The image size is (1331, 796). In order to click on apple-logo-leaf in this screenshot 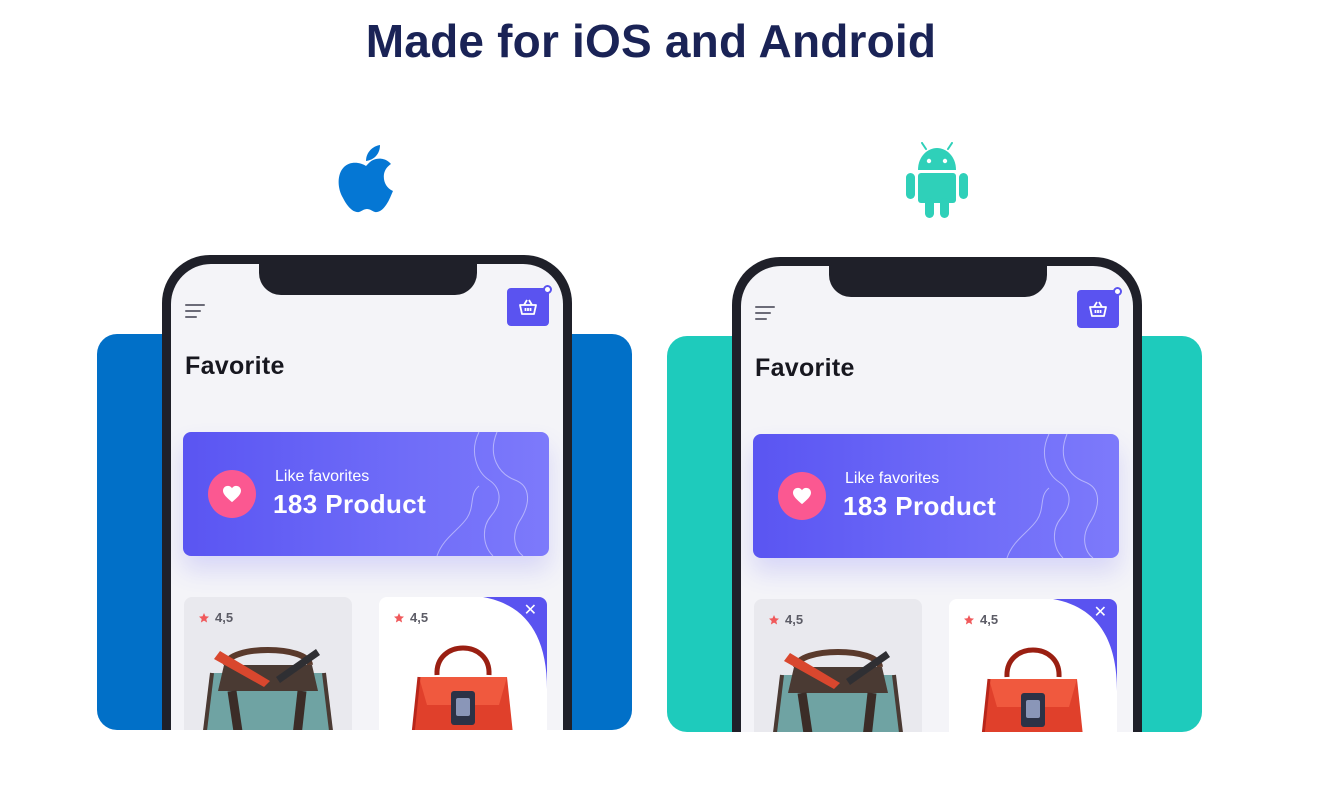, I will do `click(373, 153)`.